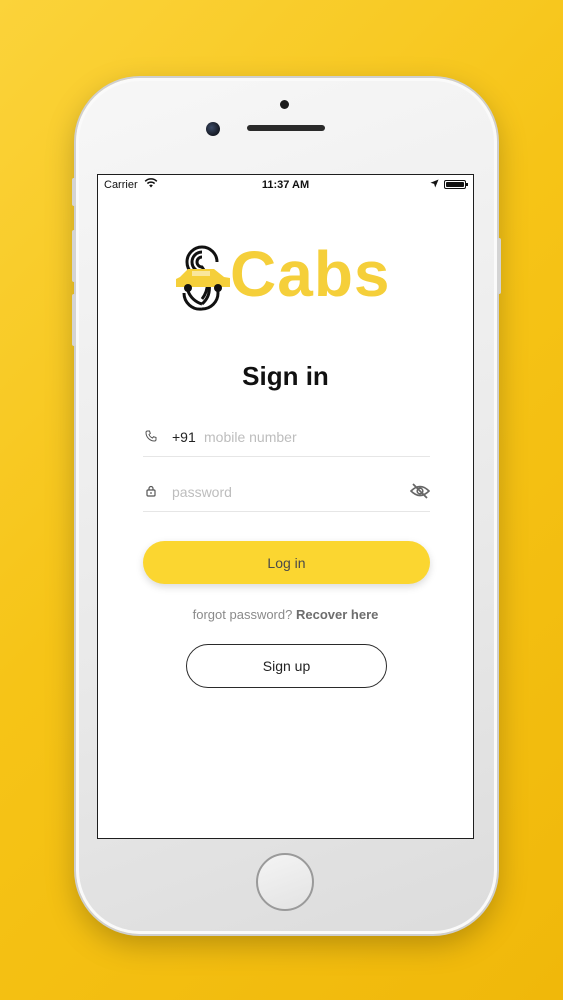 The image size is (563, 1000). Describe the element at coordinates (310, 274) in the screenshot. I see `logo-wordmark: Cabs` at that location.